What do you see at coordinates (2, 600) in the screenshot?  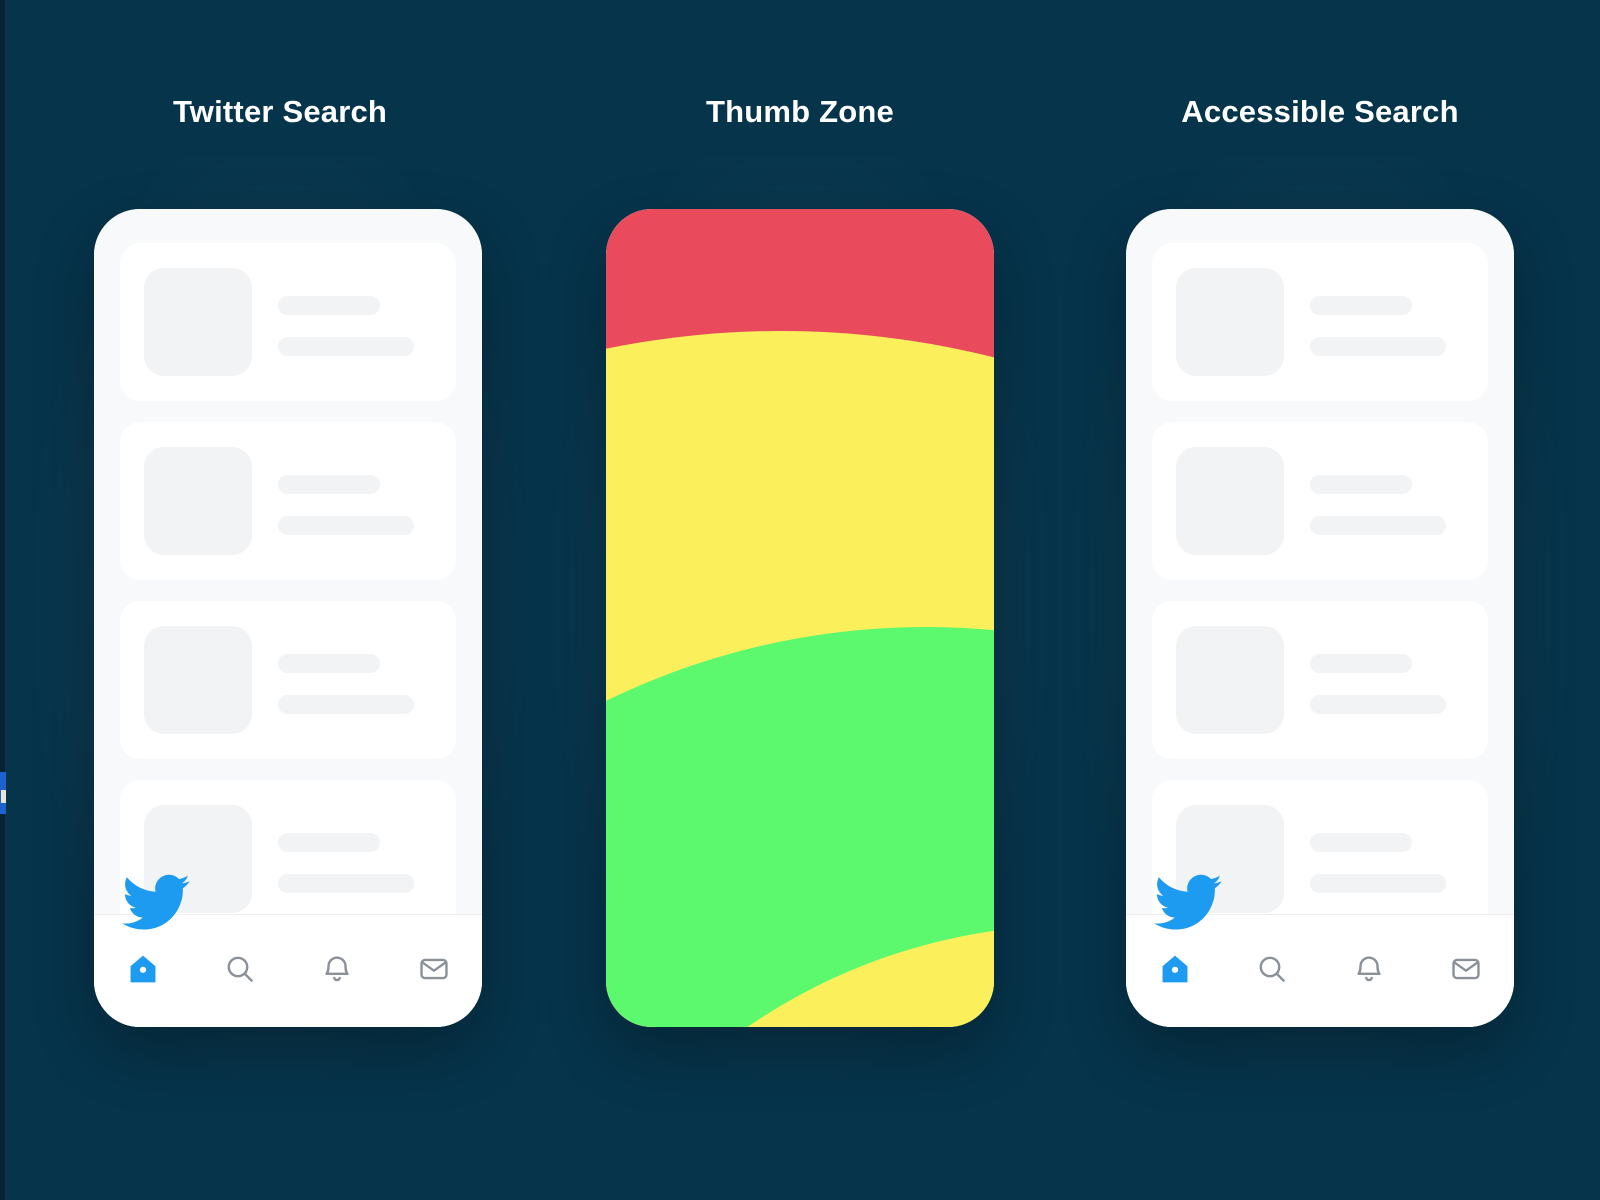 I see `left-edge-strip` at bounding box center [2, 600].